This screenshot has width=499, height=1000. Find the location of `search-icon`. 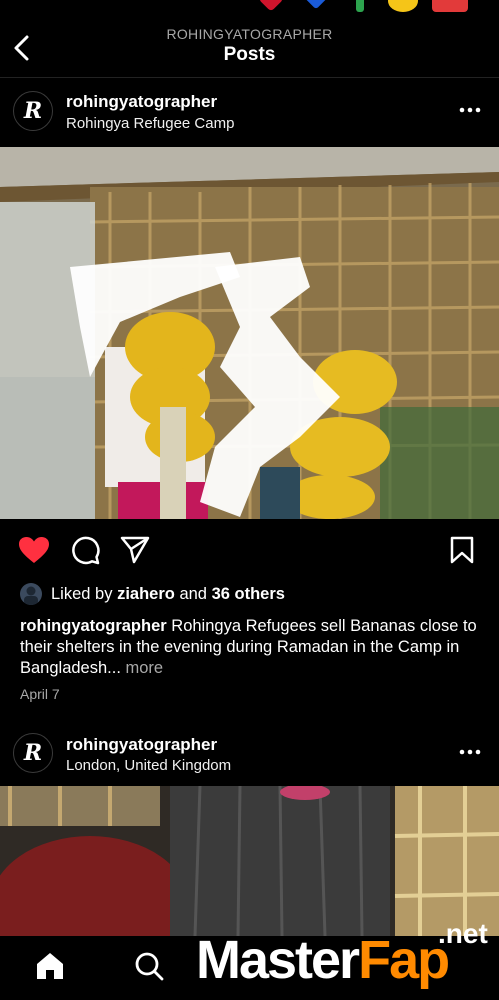

search-icon is located at coordinates (149, 966).